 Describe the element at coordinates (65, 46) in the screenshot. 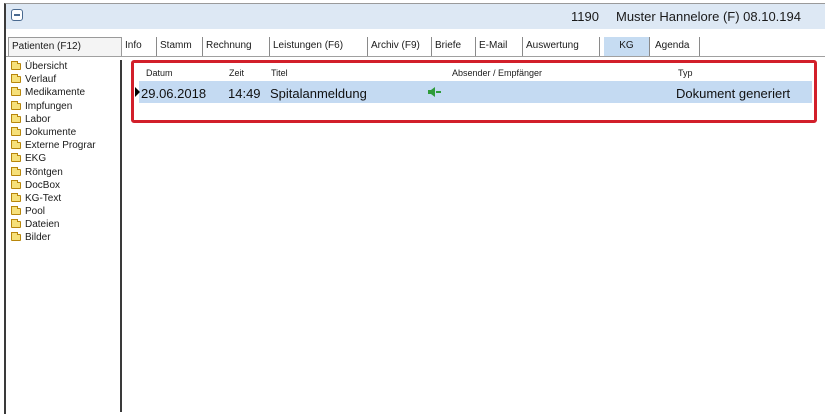

I see `tab-patienten: Patienten (F12)` at that location.